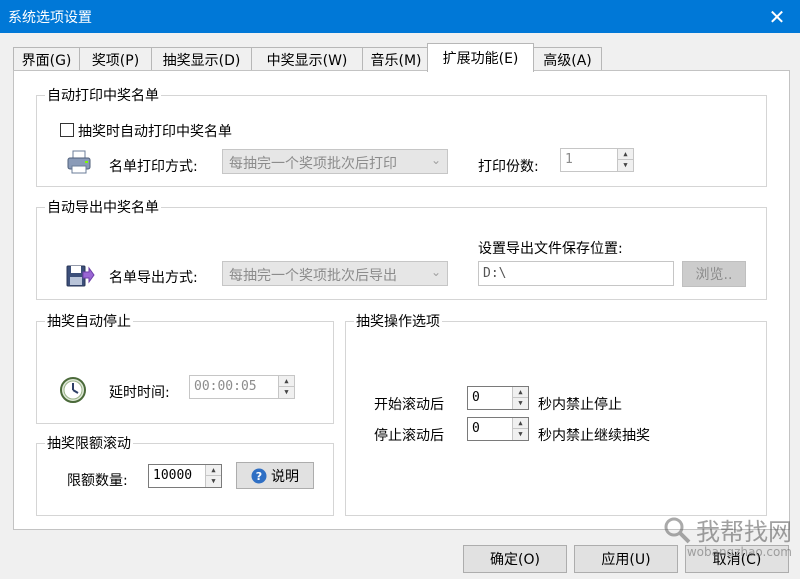  Describe the element at coordinates (508, 167) in the screenshot. I see `print-copies-label: 打印份数:` at that location.